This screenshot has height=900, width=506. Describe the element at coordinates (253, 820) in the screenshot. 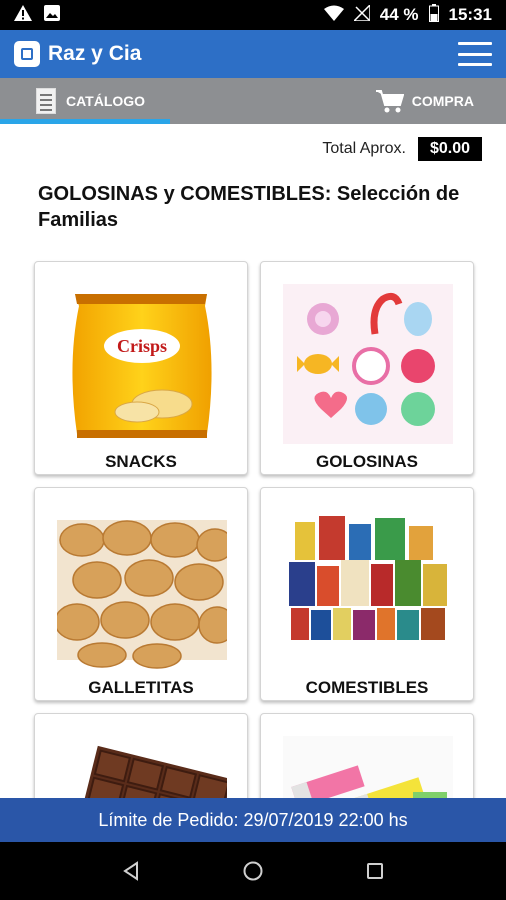

I see `order-deadline-banner: Límite de Pedido: 29/07/2019 22:00 hs` at that location.